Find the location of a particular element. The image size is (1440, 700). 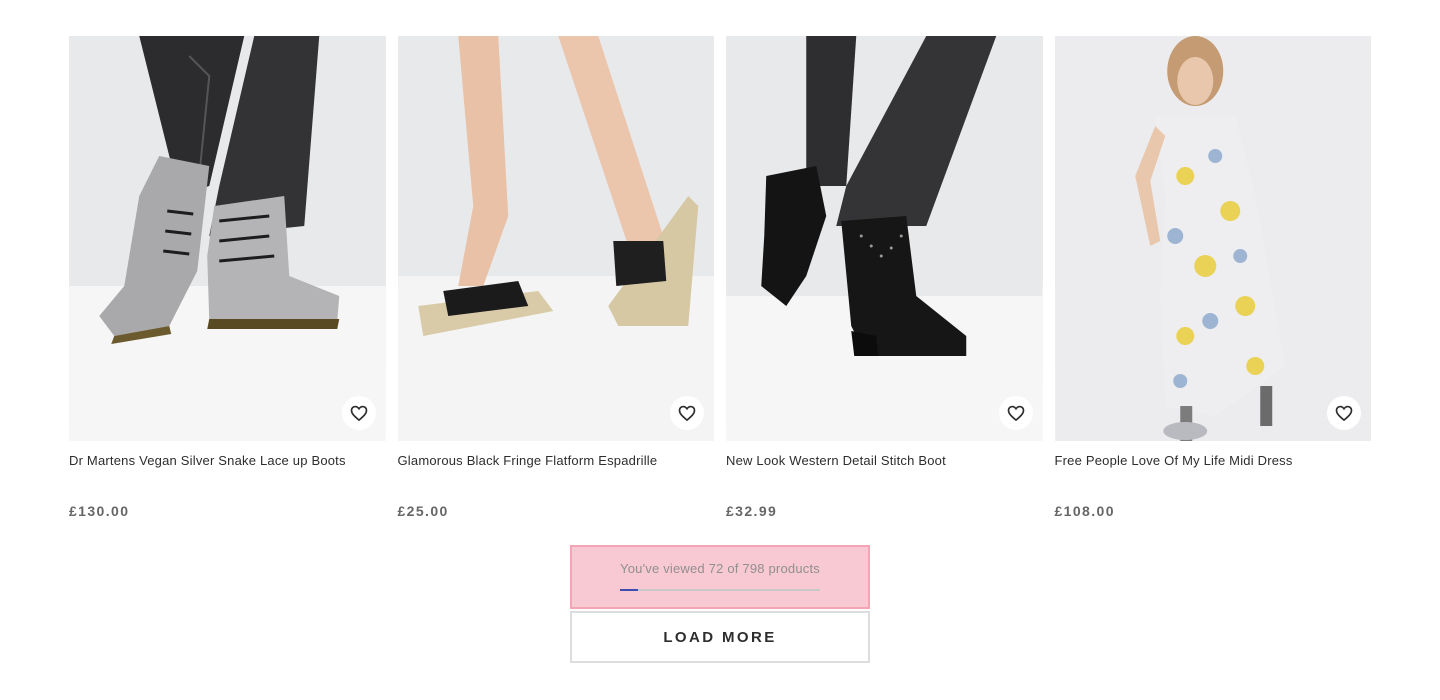

silver-boots-illustration is located at coordinates (227, 238).